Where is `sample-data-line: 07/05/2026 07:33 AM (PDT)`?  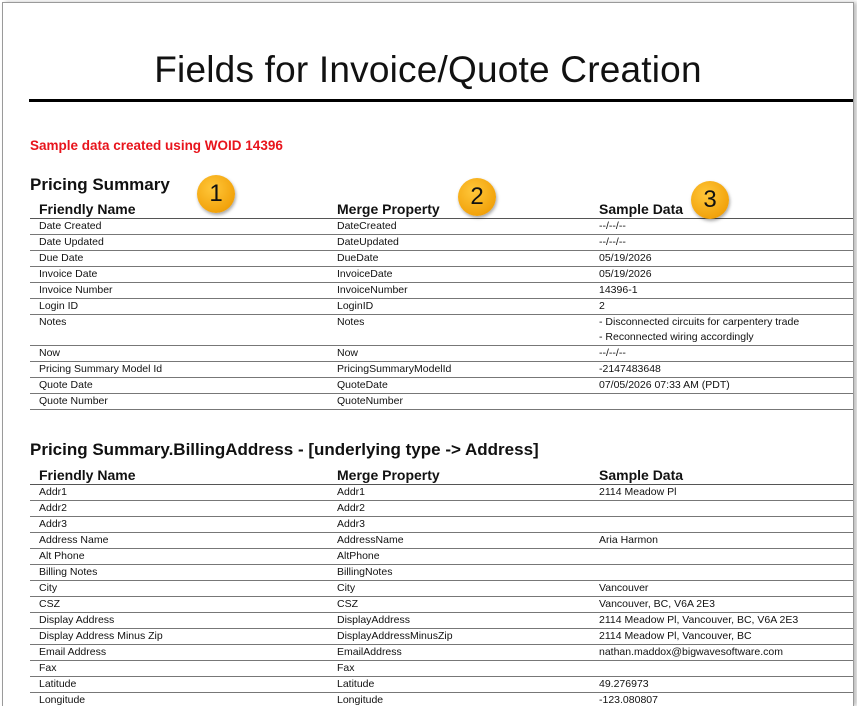
sample-data-line: 07/05/2026 07:33 AM (PDT) is located at coordinates (726, 385).